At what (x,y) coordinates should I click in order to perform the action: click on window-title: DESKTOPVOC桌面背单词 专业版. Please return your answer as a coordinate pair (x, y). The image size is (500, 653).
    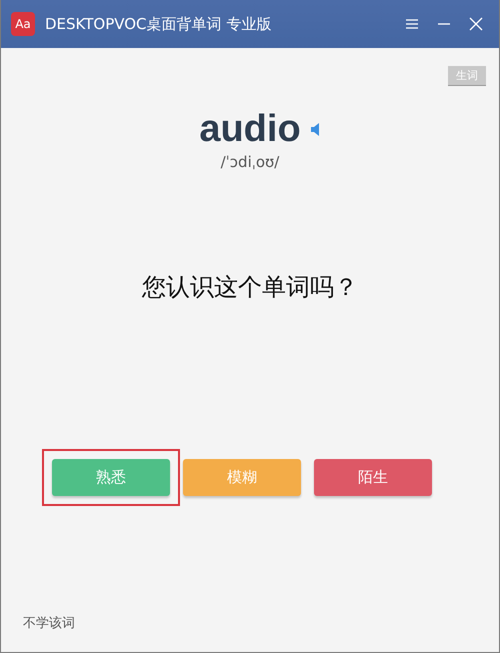
    Looking at the image, I should click on (158, 24).